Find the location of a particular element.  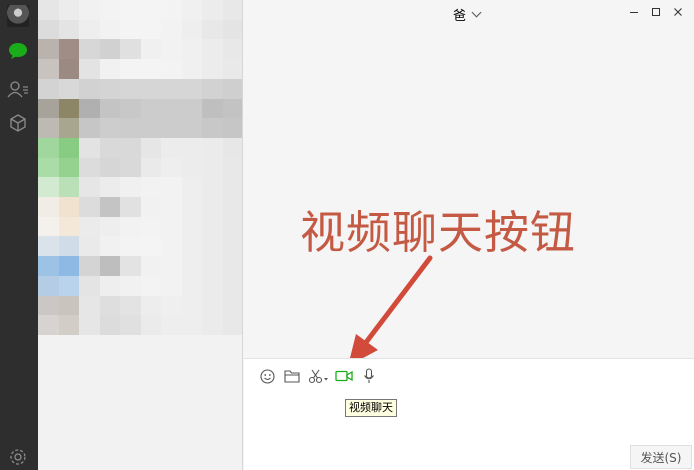

maximize-button is located at coordinates (656, 12).